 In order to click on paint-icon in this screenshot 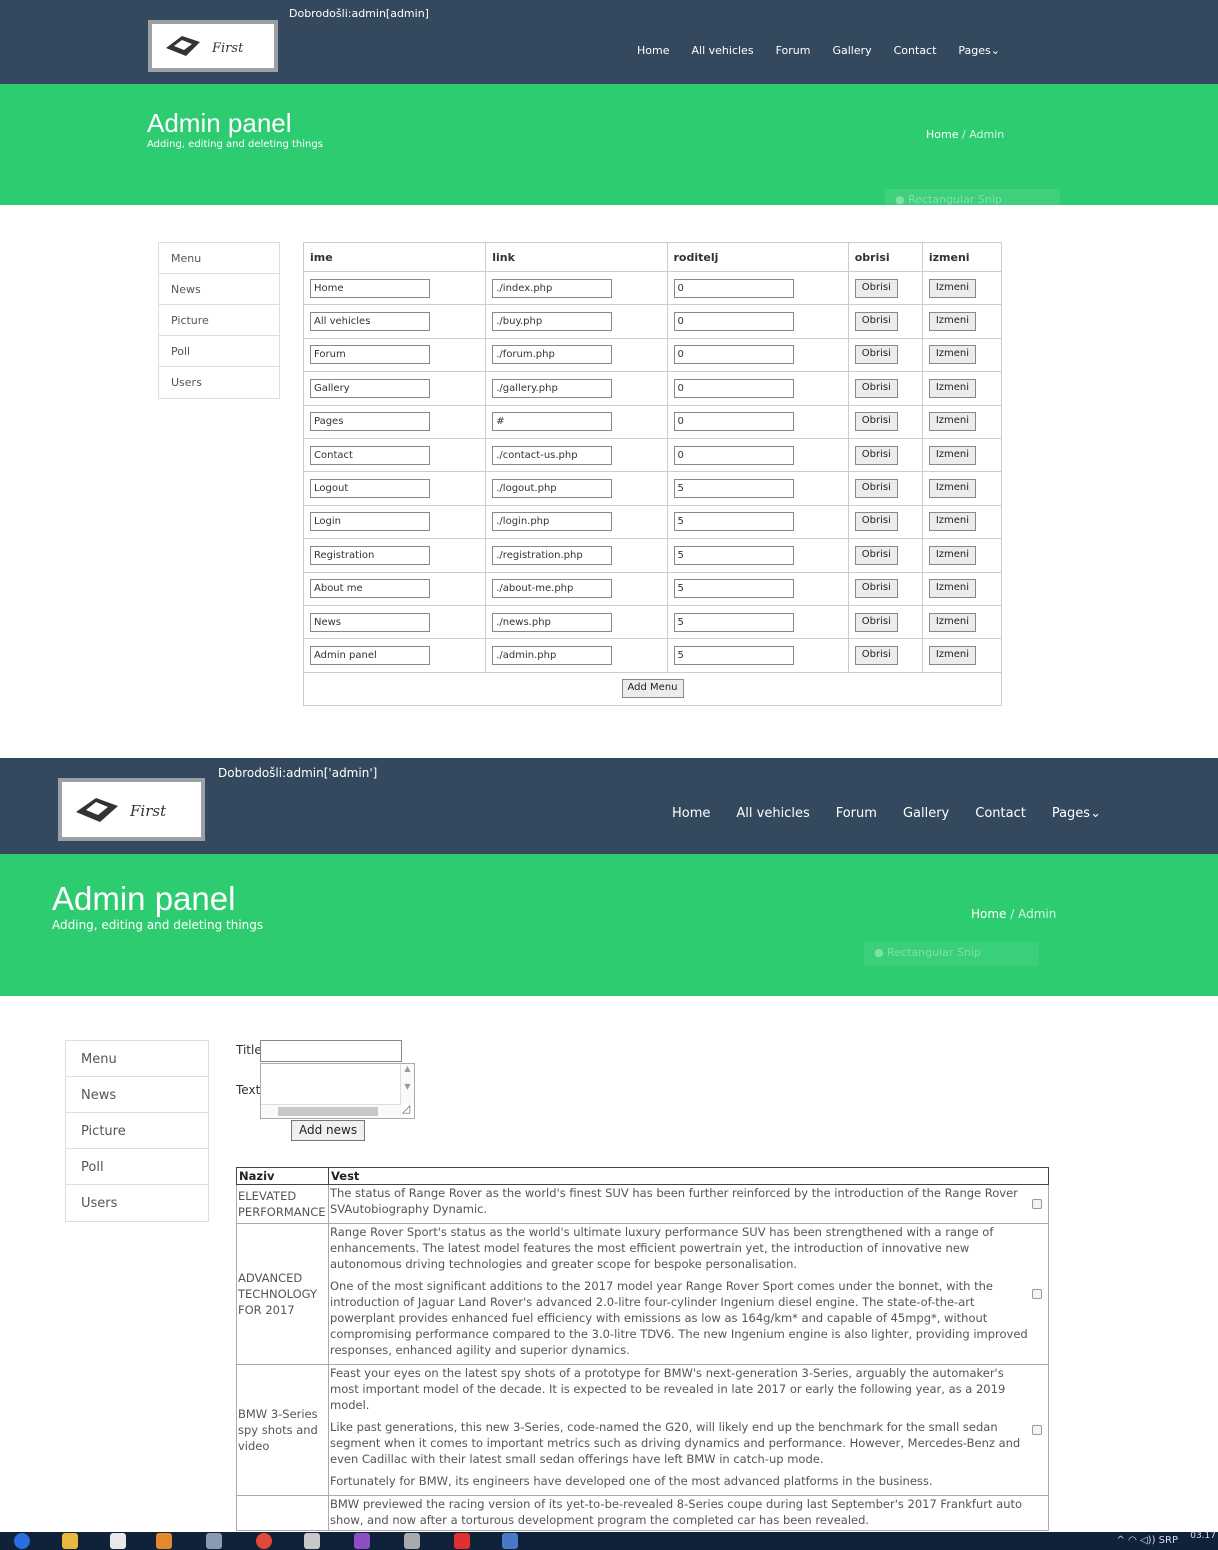, I will do `click(312, 1541)`.